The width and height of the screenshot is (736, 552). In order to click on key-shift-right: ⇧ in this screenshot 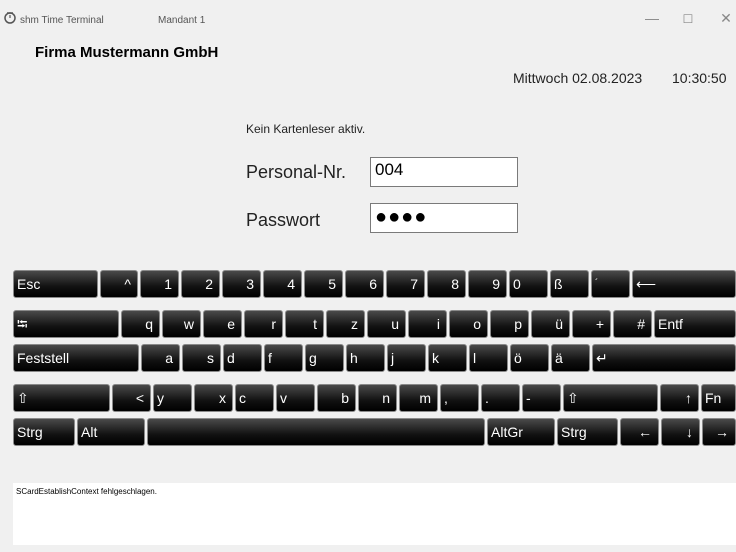, I will do `click(610, 398)`.